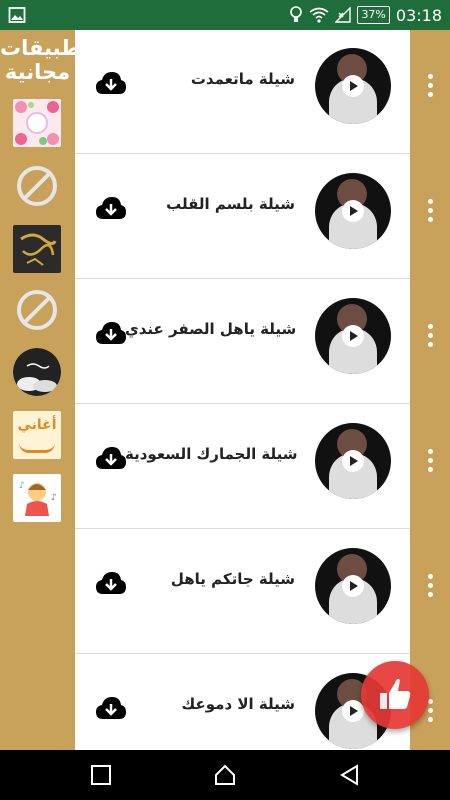 The width and height of the screenshot is (450, 800). Describe the element at coordinates (45, 48) in the screenshot. I see `sidebar-title-line1: تطبيقات` at that location.